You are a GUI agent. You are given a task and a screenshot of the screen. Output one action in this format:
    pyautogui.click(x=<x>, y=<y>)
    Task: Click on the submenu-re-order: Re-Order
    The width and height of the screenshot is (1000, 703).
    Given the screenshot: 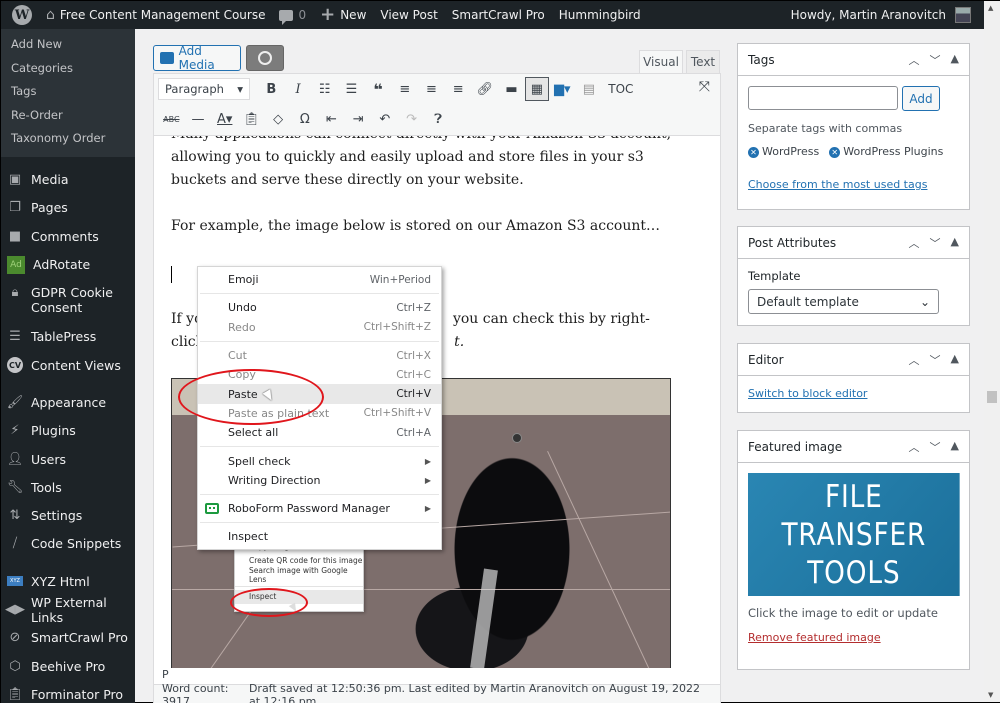 What is the action you would take?
    pyautogui.click(x=68, y=116)
    